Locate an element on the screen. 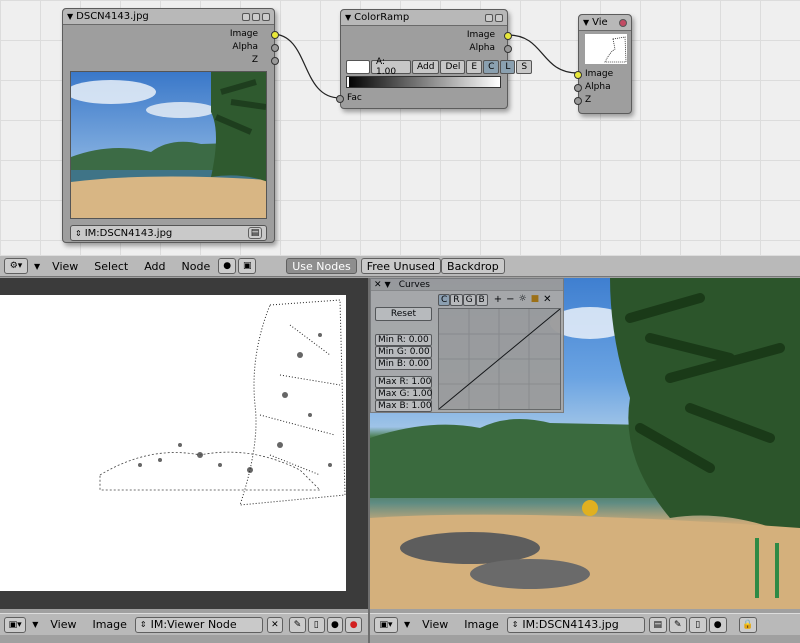 Image resolution: width=800 pixels, height=643 pixels. unlink-image-icon: ✕ is located at coordinates (275, 624).